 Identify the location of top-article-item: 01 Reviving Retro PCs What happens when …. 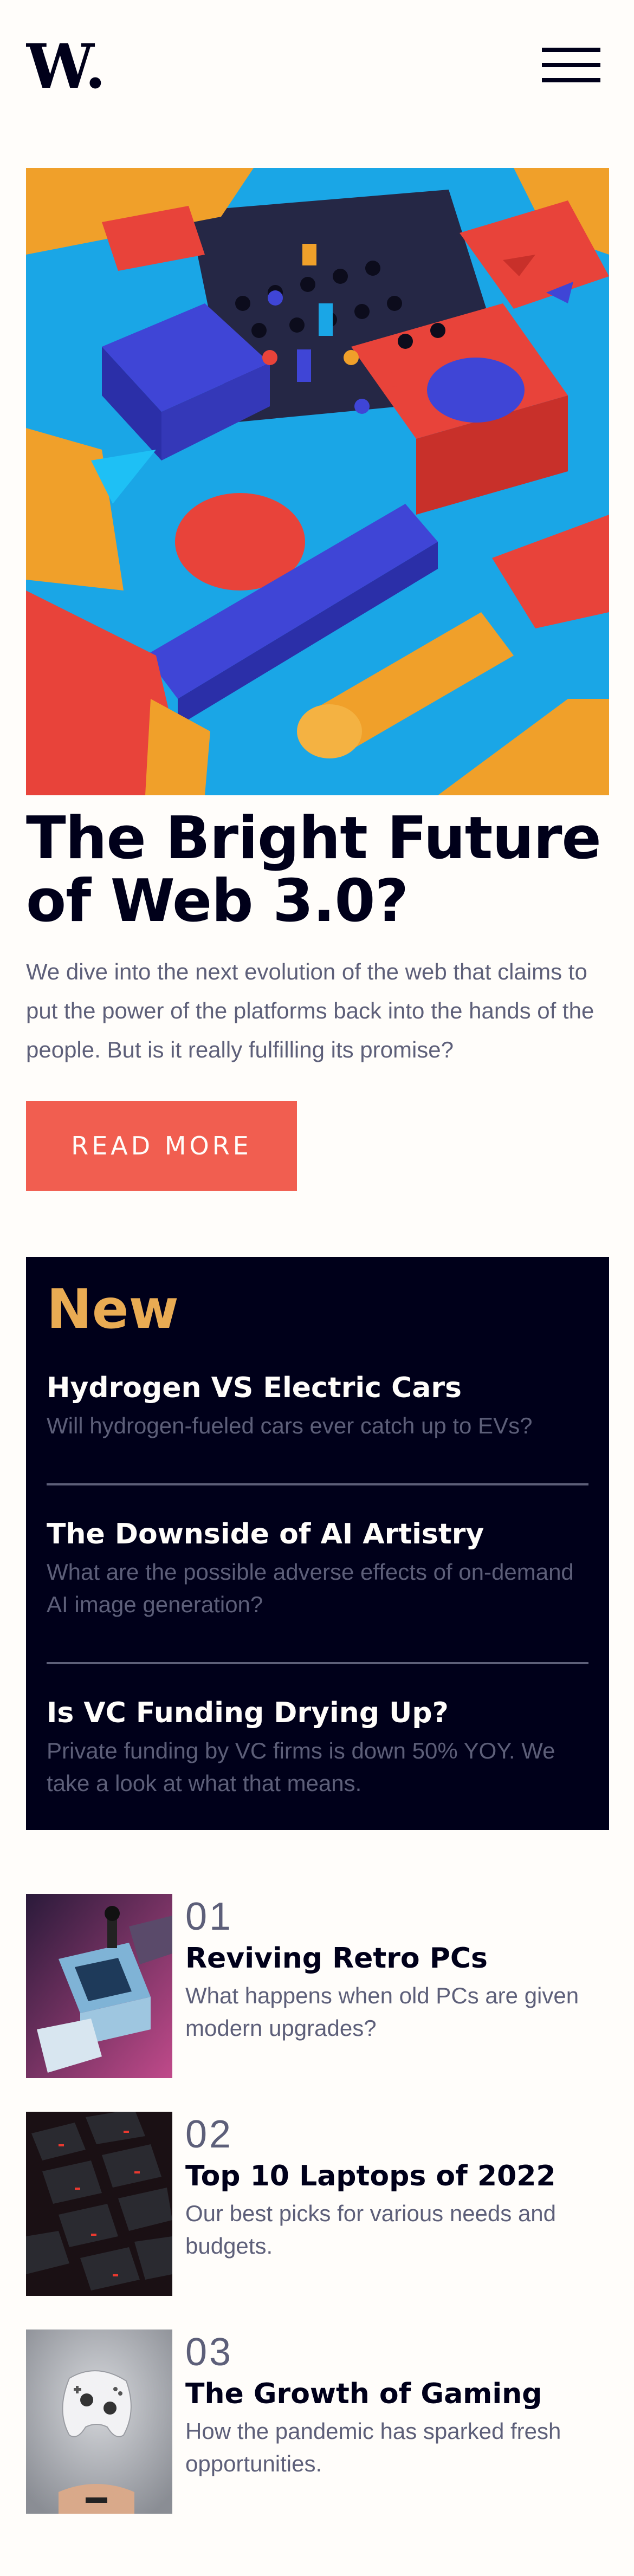
(317, 1986).